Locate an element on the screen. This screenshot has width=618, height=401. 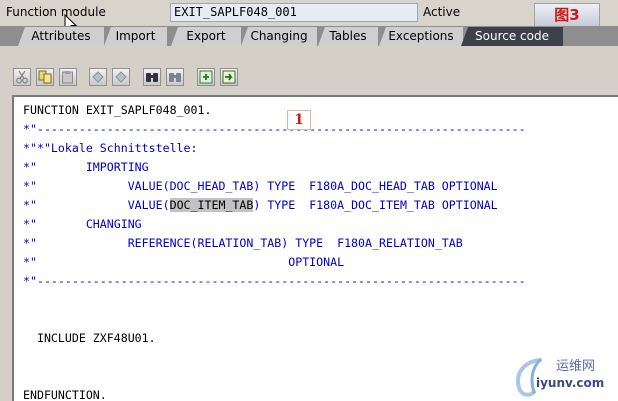
function-module-label: Function module is located at coordinates (56, 12).